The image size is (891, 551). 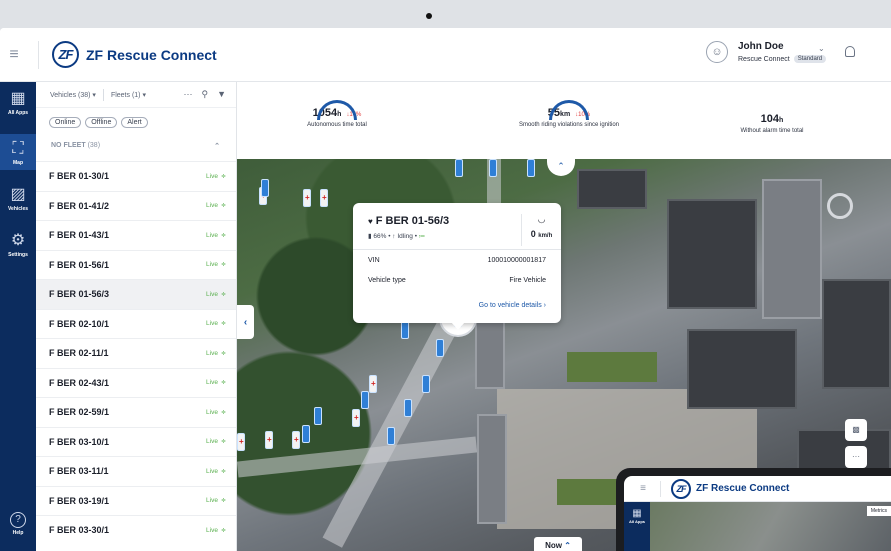 I want to click on vehicle-list-item: F BER 01-41/2 Live ≑, so click(x=136, y=205).